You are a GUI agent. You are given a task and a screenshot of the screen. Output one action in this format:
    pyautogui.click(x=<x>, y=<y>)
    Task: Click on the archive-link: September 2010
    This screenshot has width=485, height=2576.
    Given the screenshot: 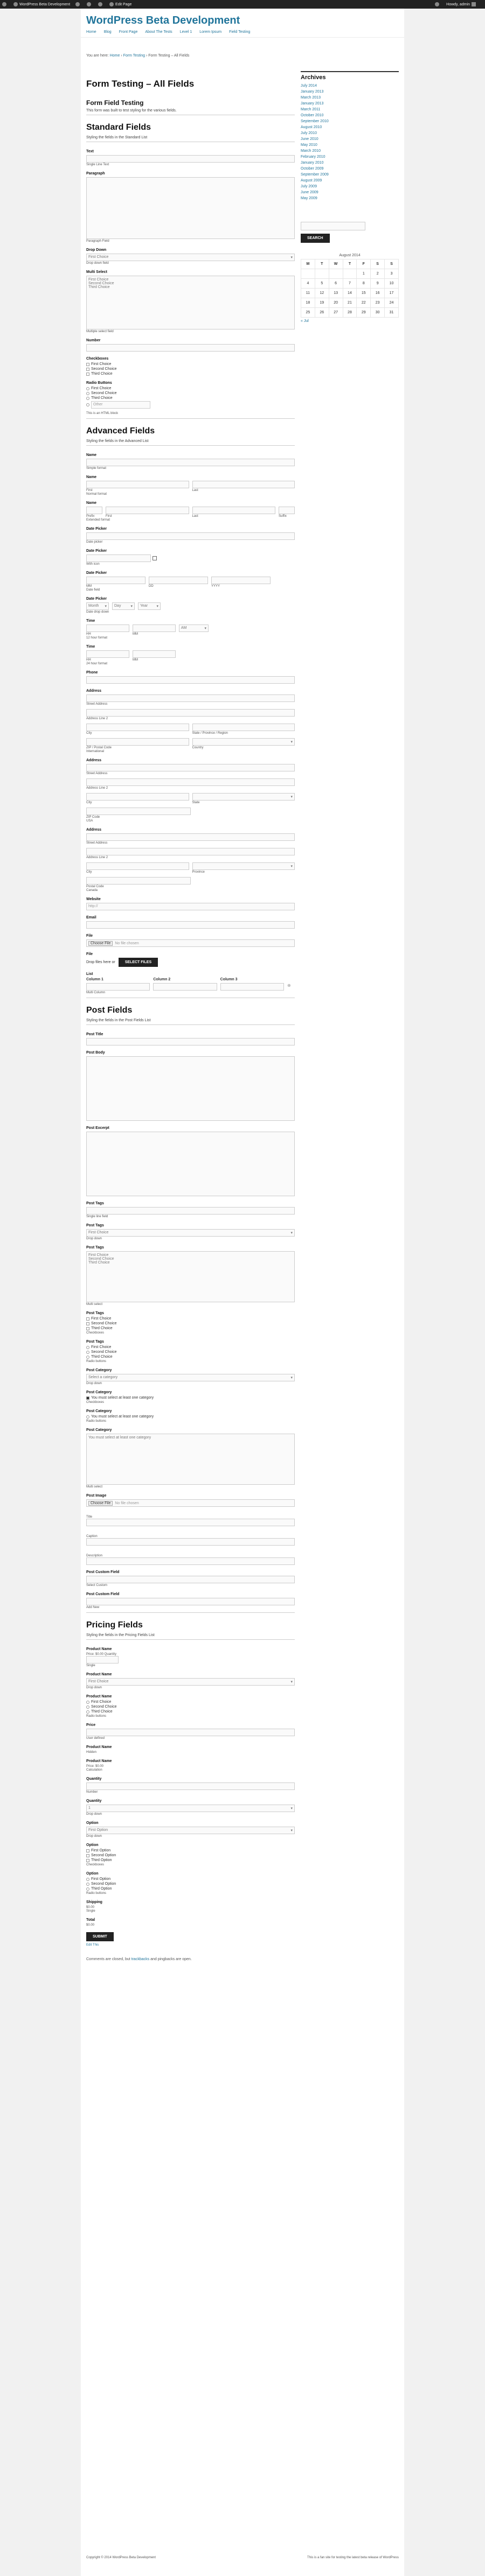 What is the action you would take?
    pyautogui.click(x=350, y=121)
    